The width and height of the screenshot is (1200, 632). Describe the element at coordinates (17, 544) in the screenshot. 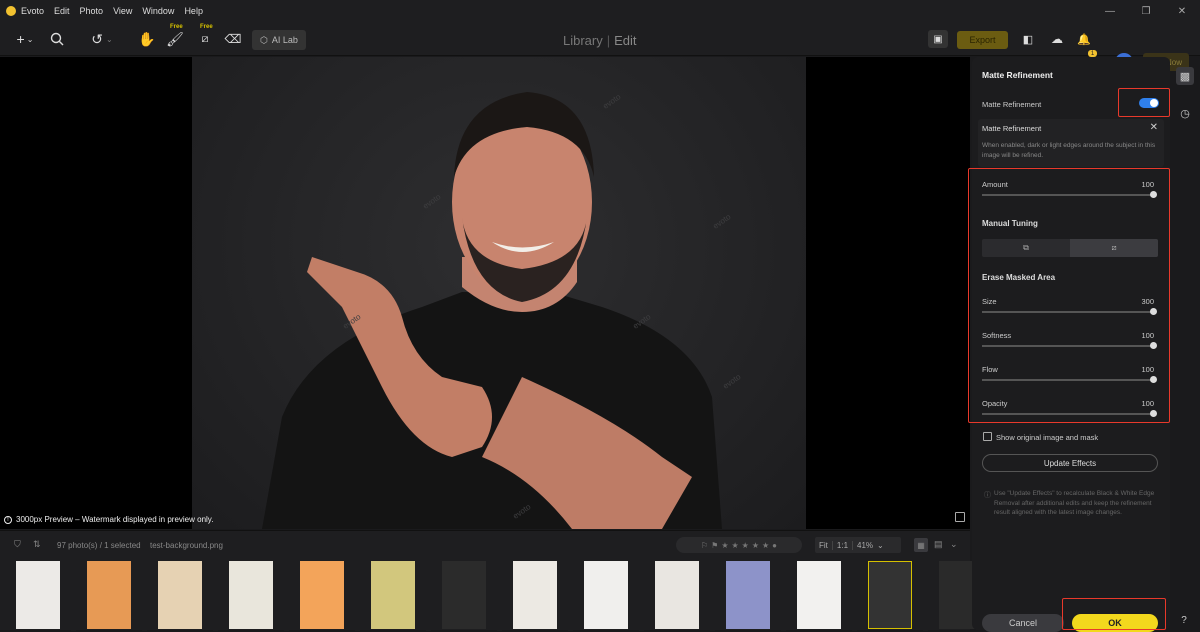

I see `filter-icon: ⛉` at that location.